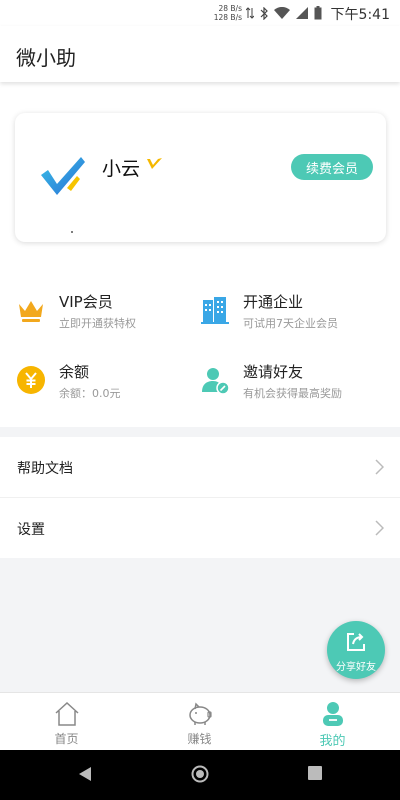 This screenshot has height=800, width=400. What do you see at coordinates (63, 176) in the screenshot?
I see `app-logo-icon` at bounding box center [63, 176].